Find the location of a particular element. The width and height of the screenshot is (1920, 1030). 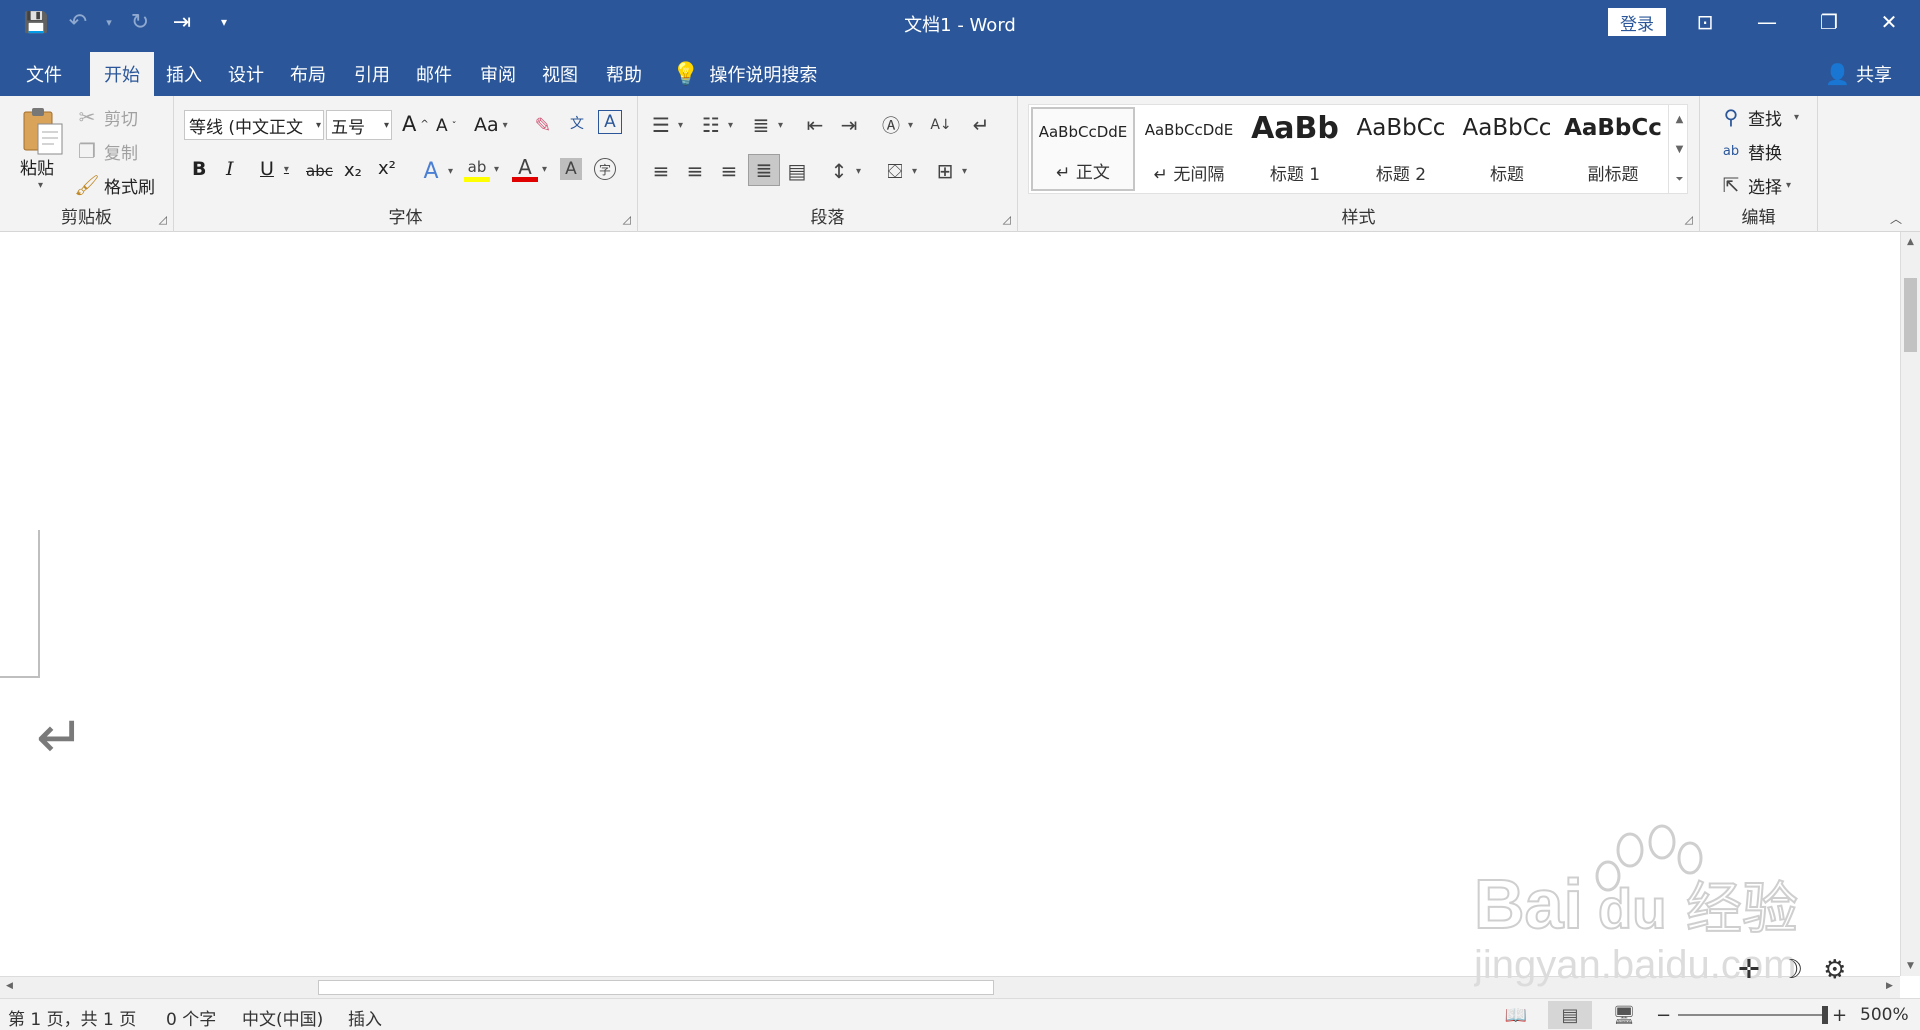

select-button: ⇱ 选择 ▾ is located at coordinates (1754, 185).